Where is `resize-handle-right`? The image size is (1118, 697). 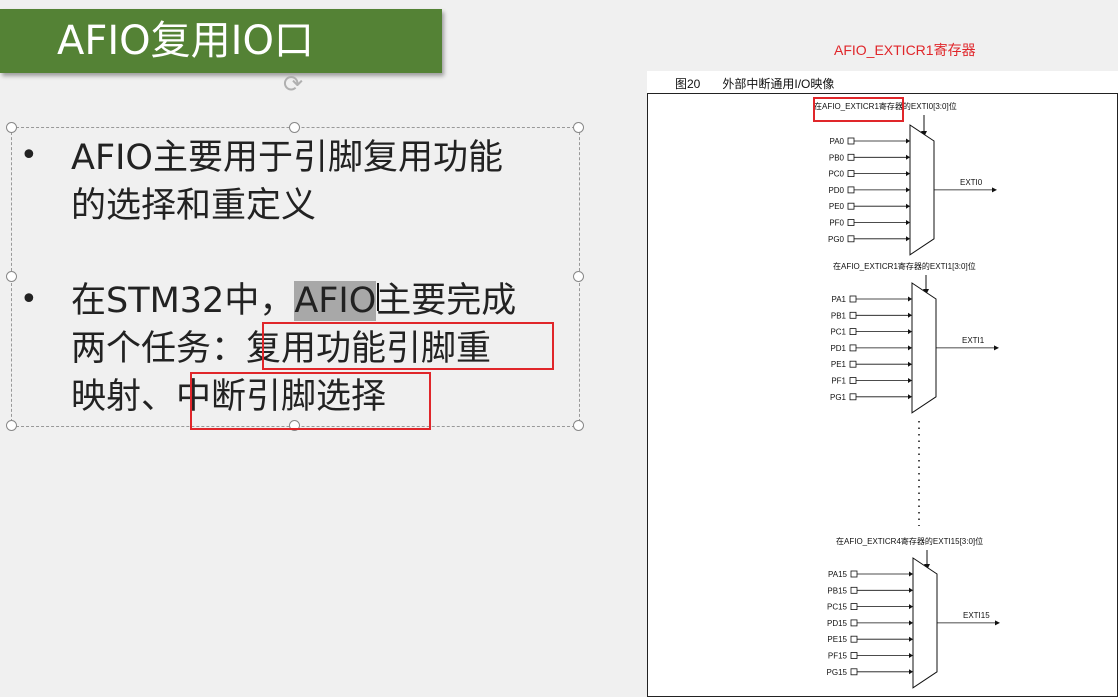 resize-handle-right is located at coordinates (578, 276).